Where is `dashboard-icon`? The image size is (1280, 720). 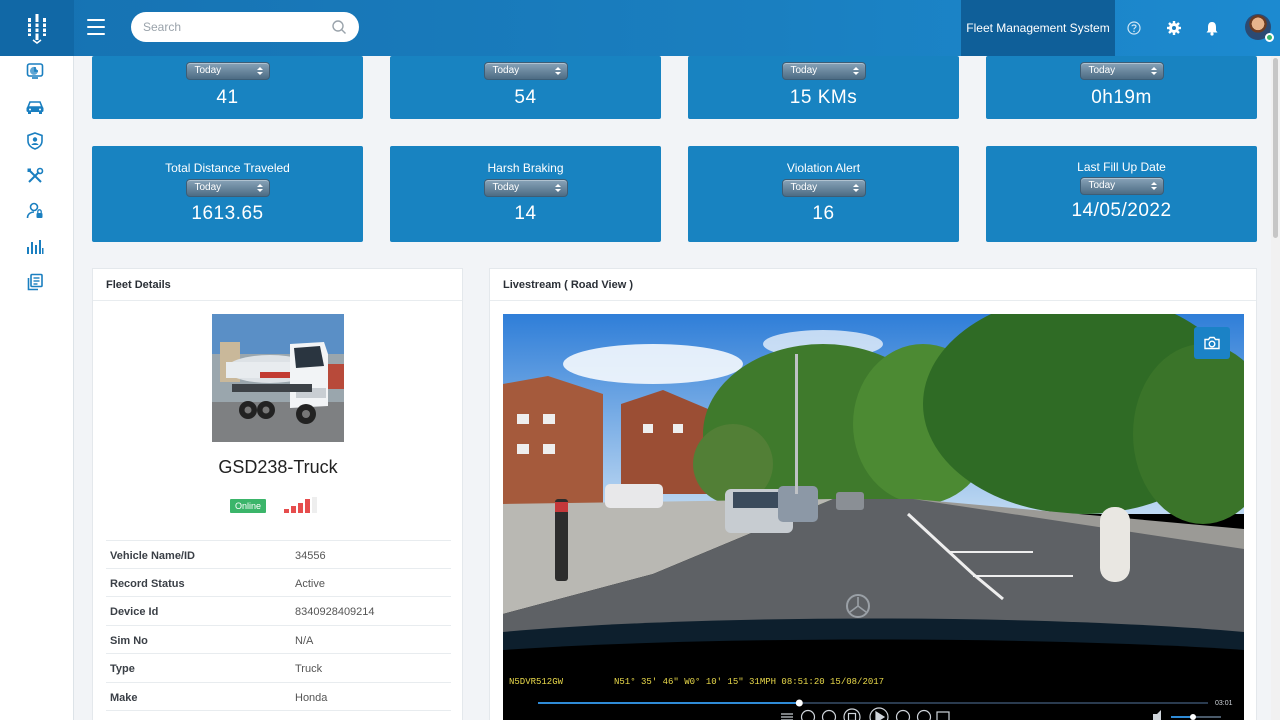
dashboard-icon is located at coordinates (35, 71).